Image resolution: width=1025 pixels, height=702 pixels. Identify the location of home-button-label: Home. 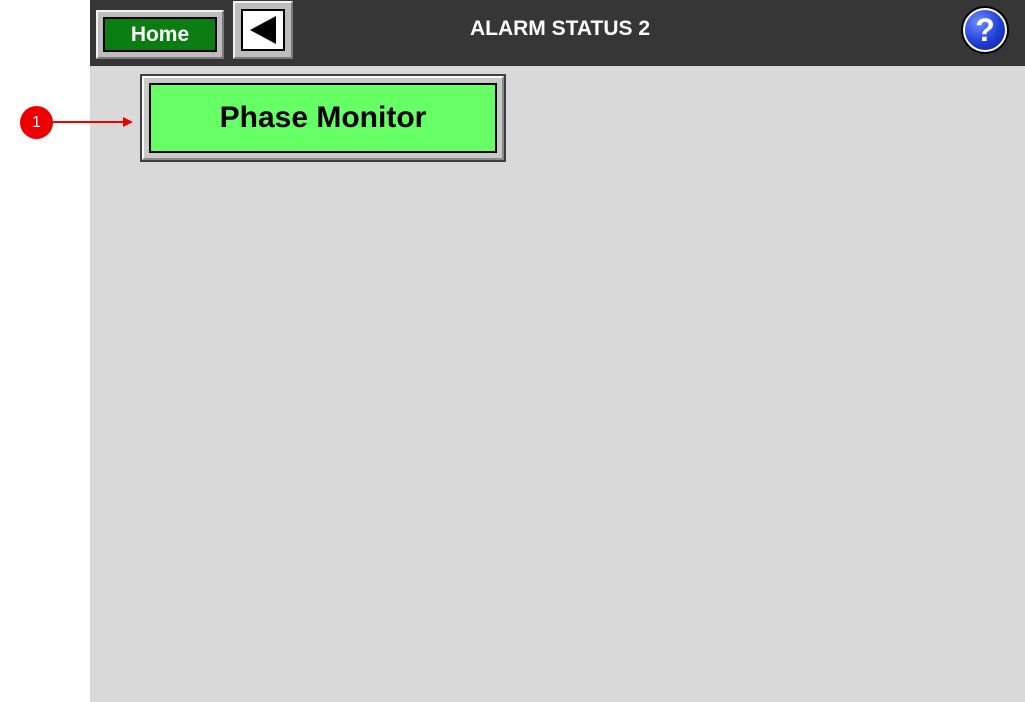
(160, 34).